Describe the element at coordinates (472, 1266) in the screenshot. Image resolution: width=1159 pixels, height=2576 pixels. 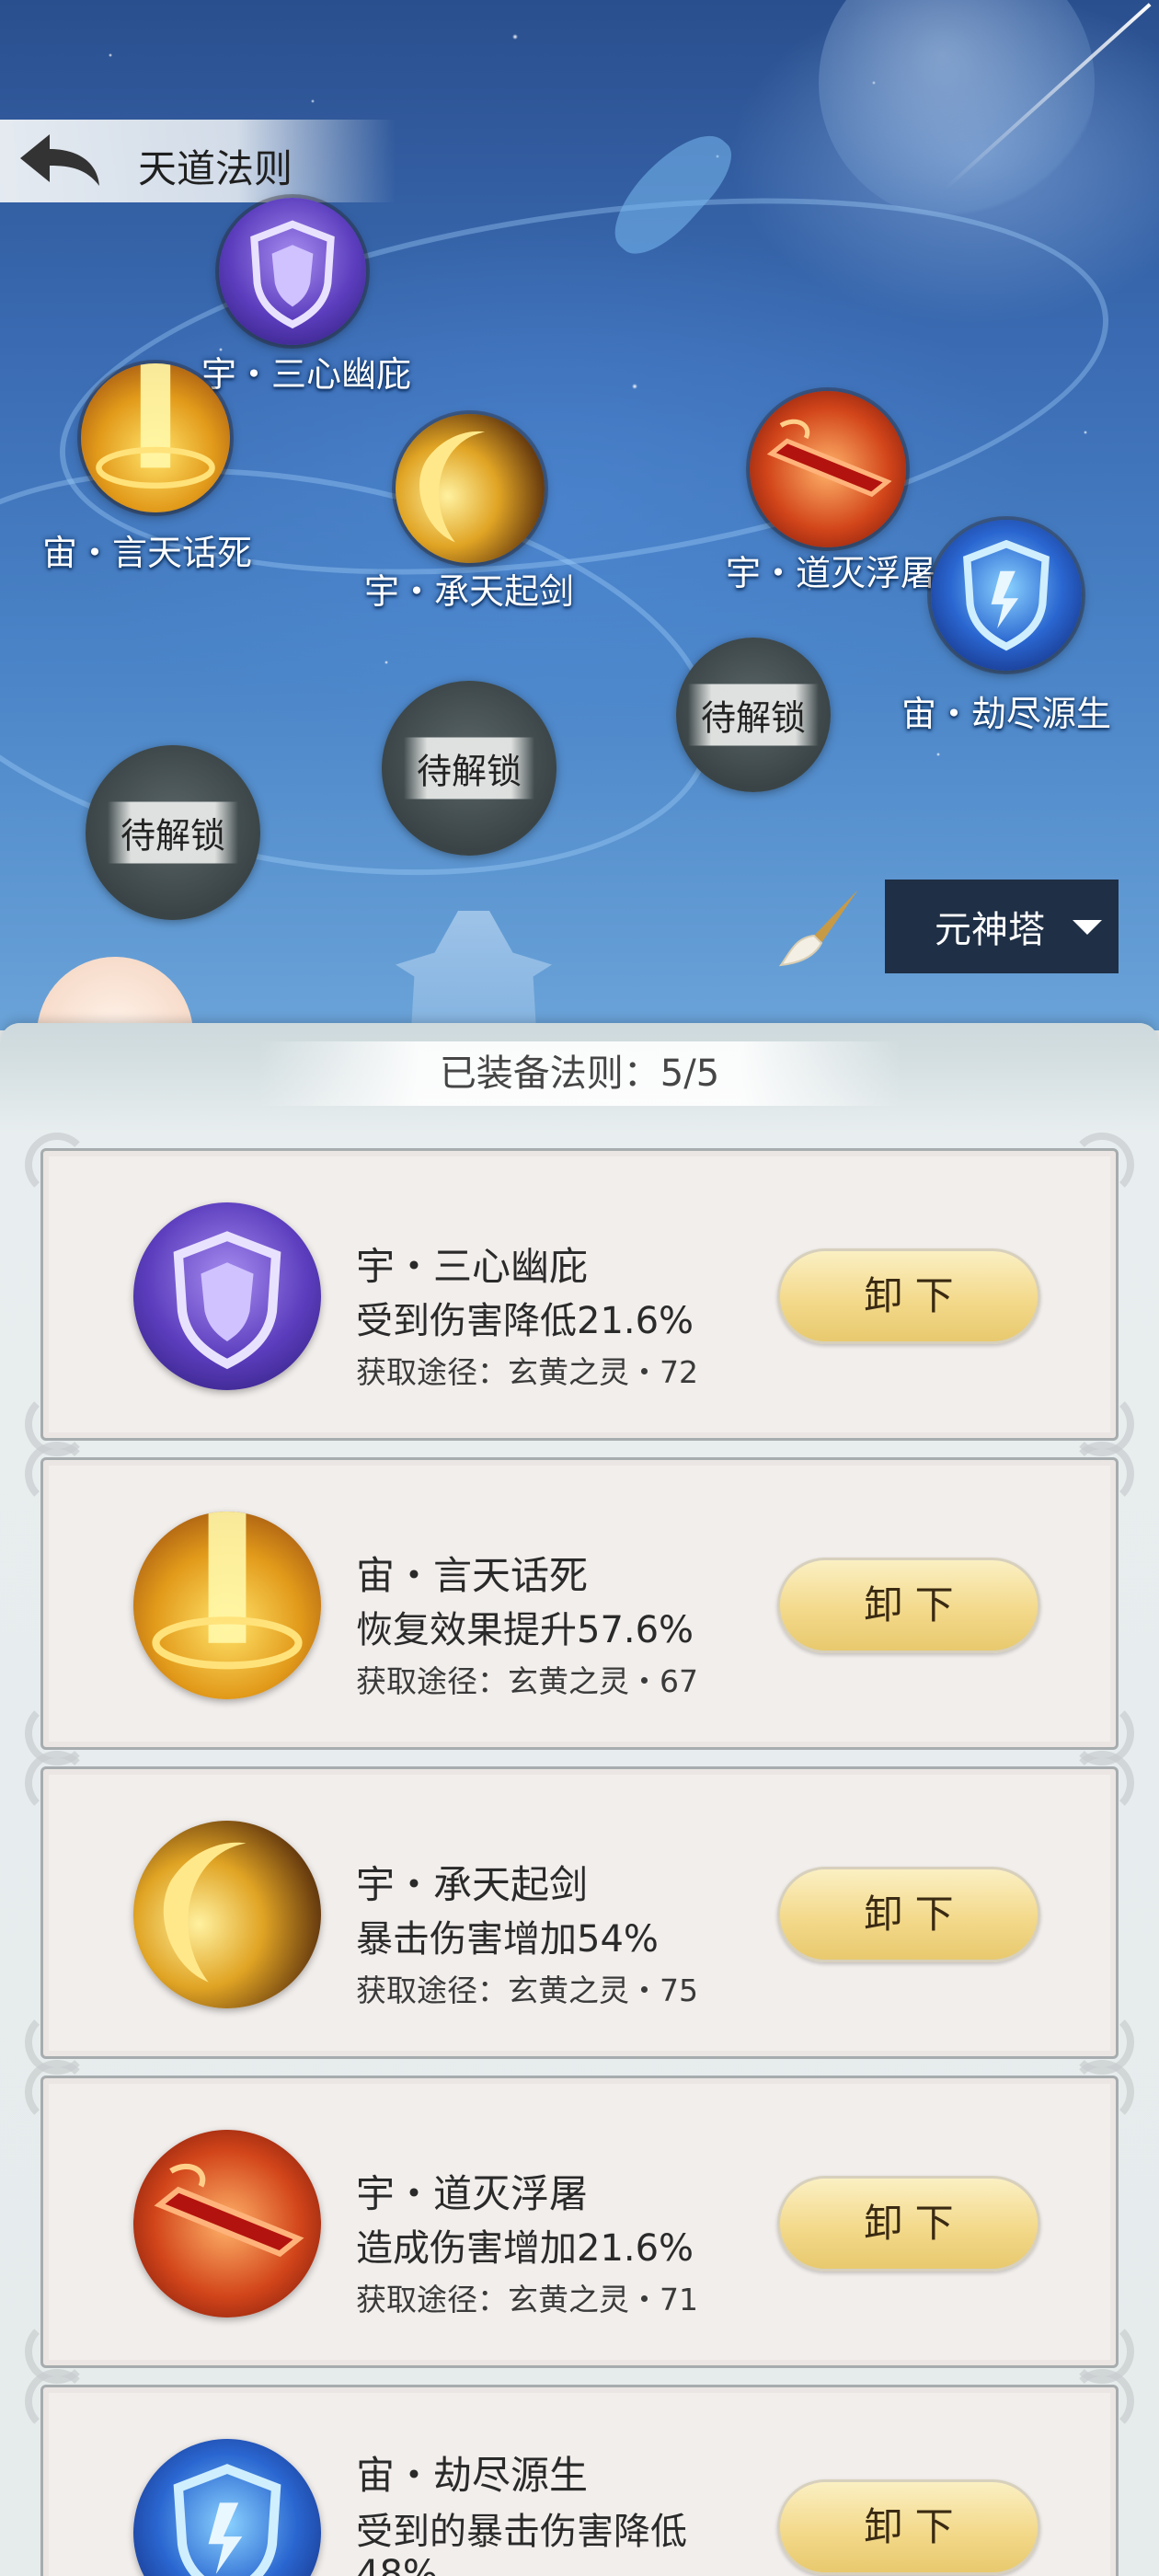
I see `law-name: 宇・三心幽庇` at that location.